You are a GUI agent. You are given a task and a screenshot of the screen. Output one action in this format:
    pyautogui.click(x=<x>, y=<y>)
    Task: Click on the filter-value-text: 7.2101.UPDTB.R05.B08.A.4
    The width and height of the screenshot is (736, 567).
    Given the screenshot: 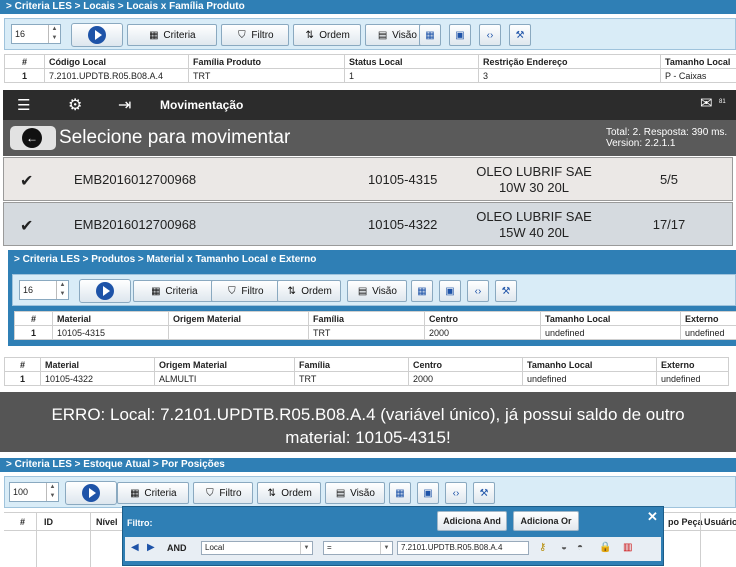 What is the action you would take?
    pyautogui.click(x=451, y=547)
    